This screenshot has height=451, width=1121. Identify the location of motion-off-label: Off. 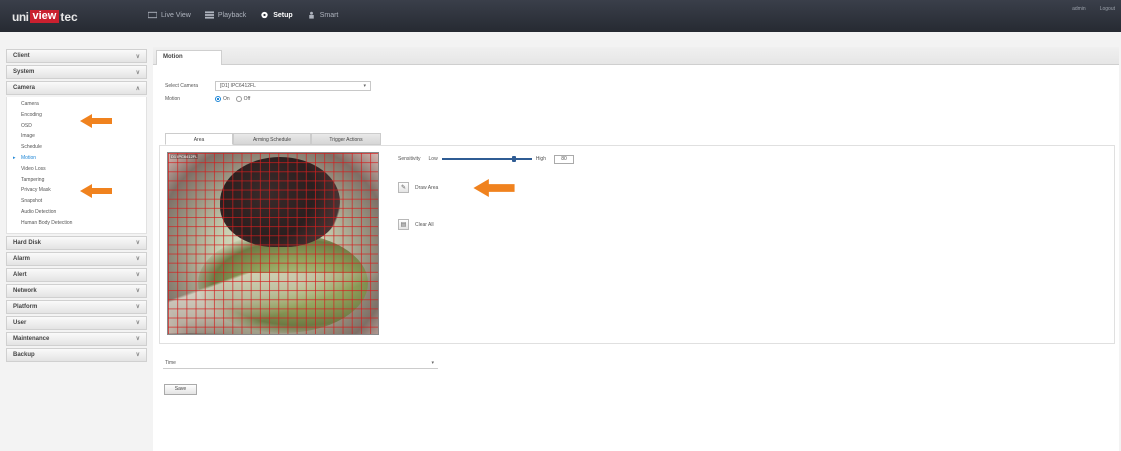
(247, 99).